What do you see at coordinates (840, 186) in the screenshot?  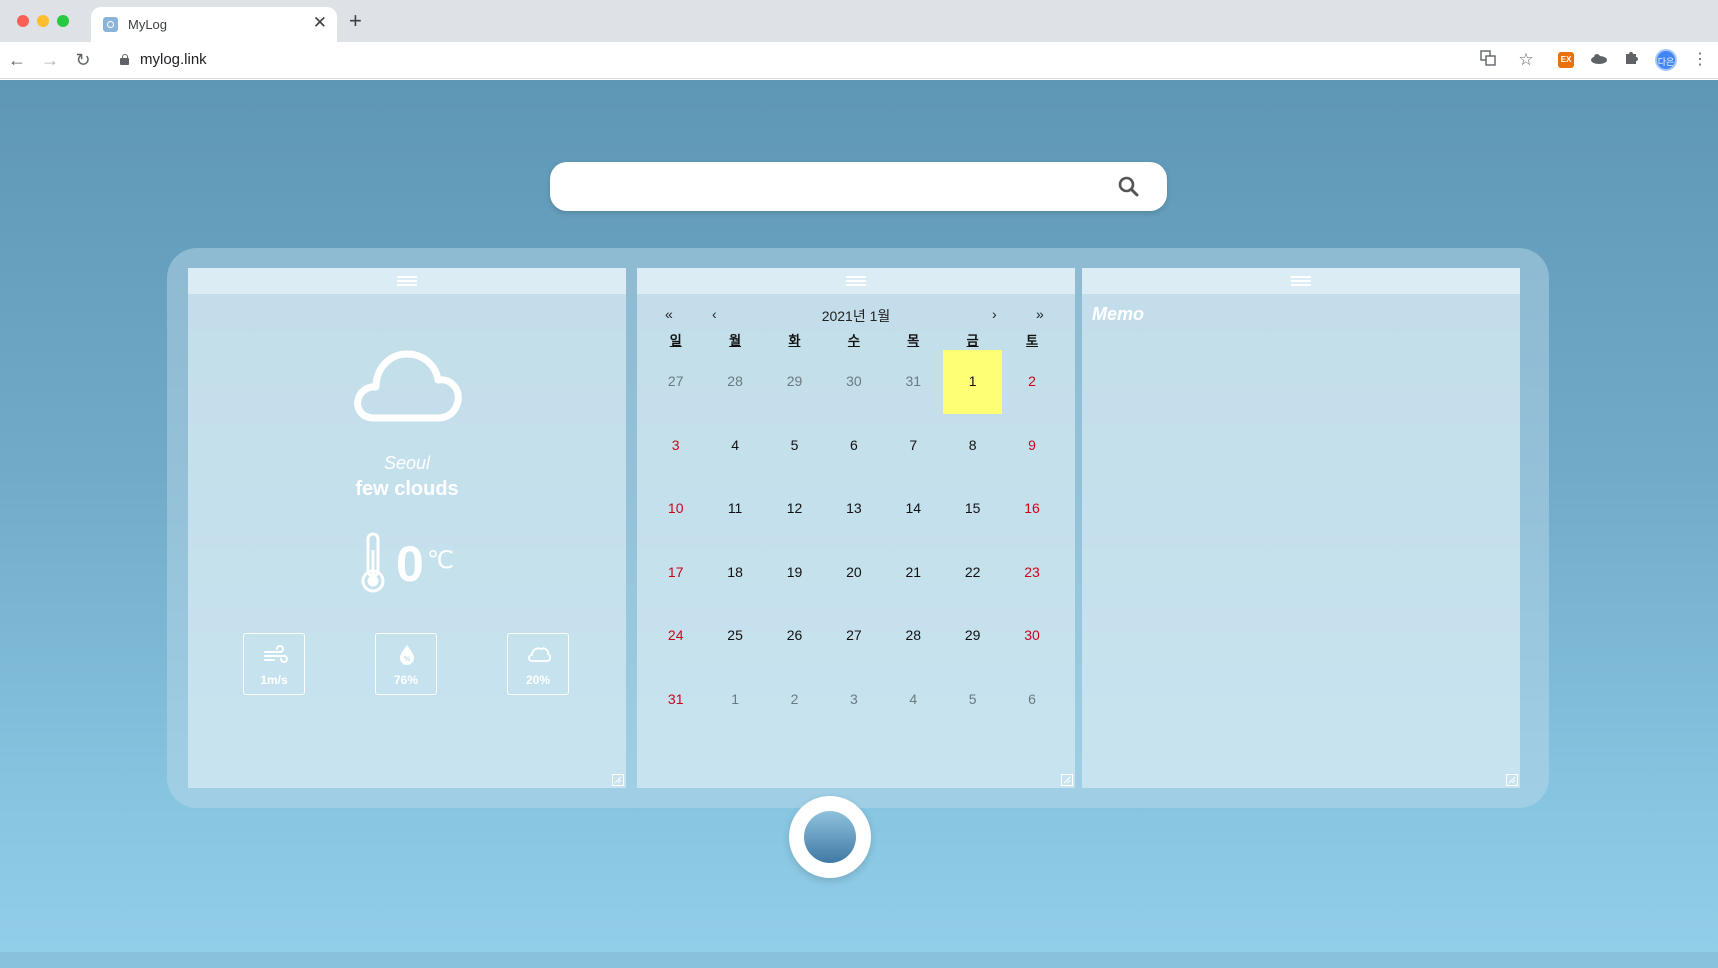 I see `search-input` at bounding box center [840, 186].